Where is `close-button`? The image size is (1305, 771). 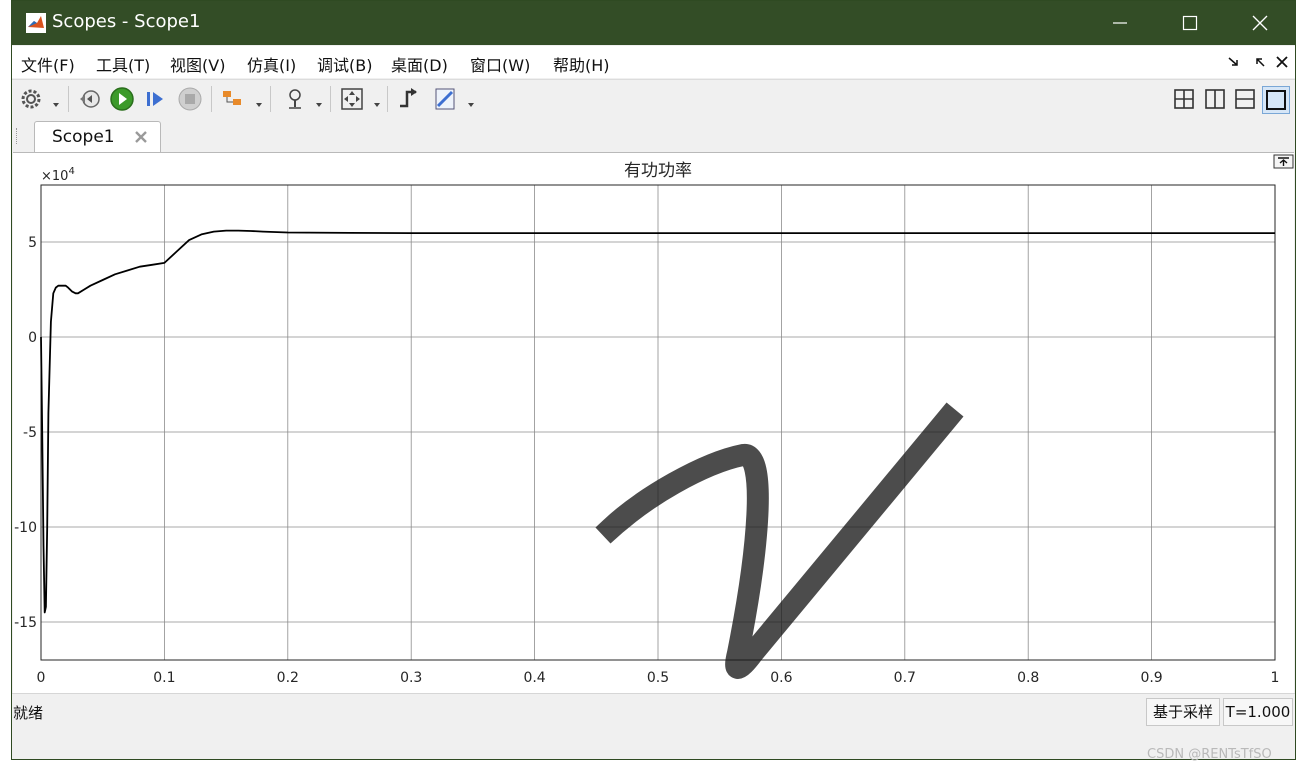 close-button is located at coordinates (1260, 23).